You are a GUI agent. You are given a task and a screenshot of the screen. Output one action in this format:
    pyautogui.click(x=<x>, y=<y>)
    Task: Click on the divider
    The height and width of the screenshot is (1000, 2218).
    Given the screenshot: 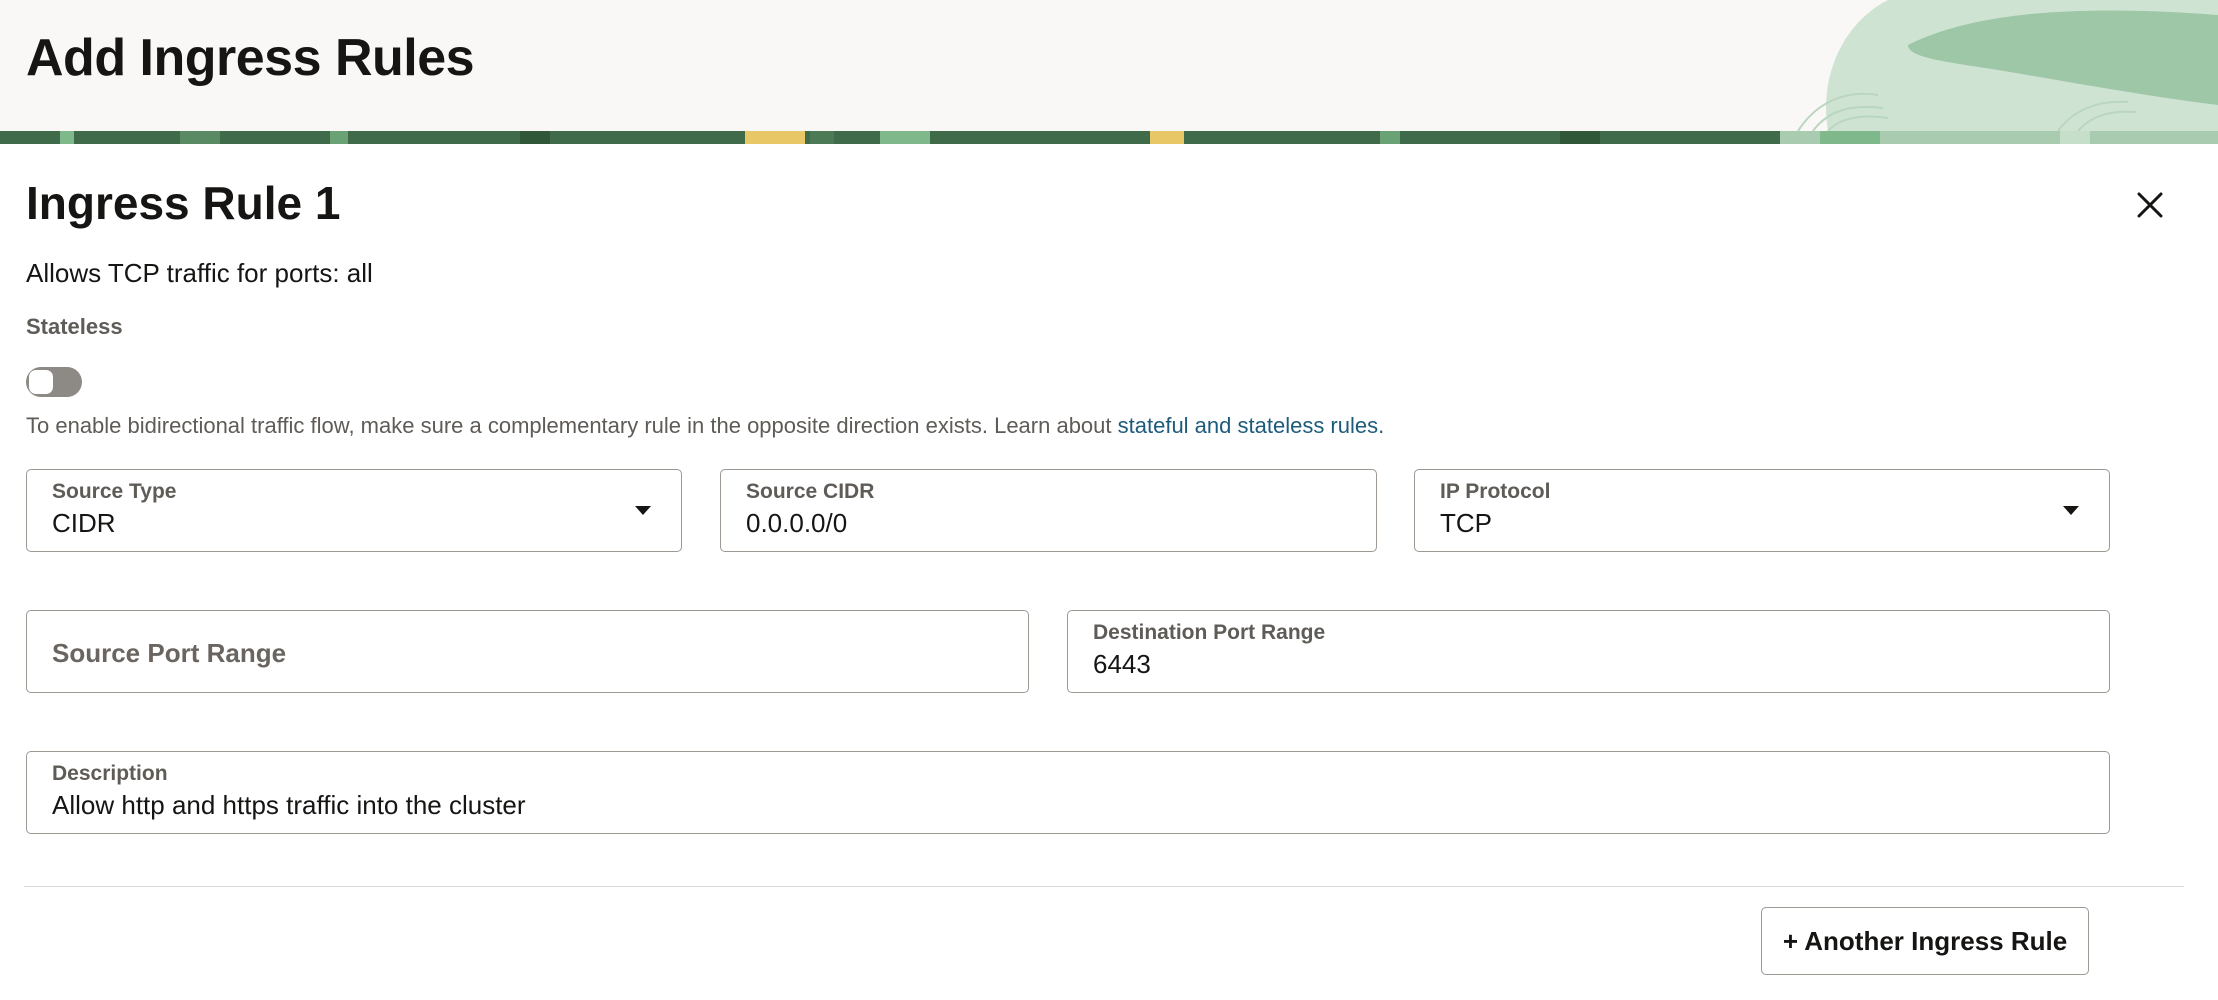 What is the action you would take?
    pyautogui.click(x=1104, y=886)
    